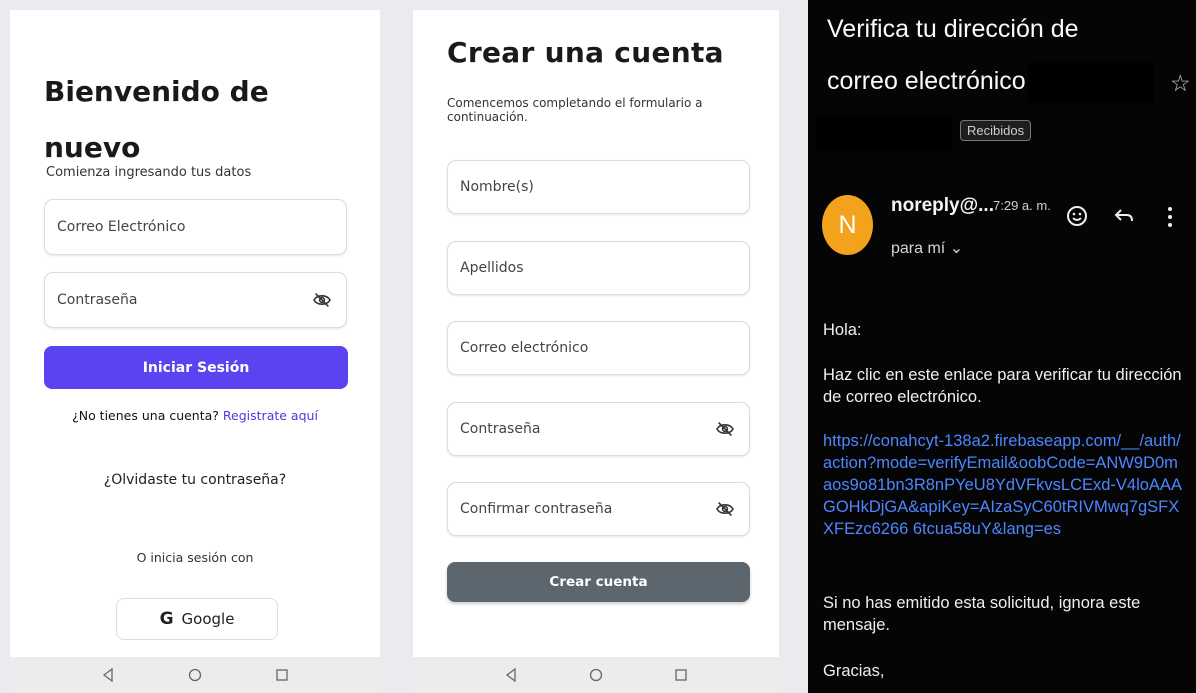 This screenshot has width=1196, height=693. I want to click on register-link: Registrate aquí, so click(270, 415).